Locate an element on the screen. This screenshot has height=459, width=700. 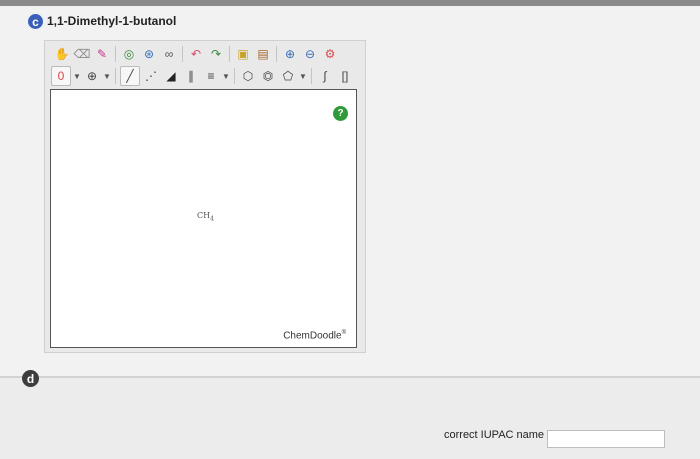
wedge-bond-icon: ◢ is located at coordinates (171, 76).